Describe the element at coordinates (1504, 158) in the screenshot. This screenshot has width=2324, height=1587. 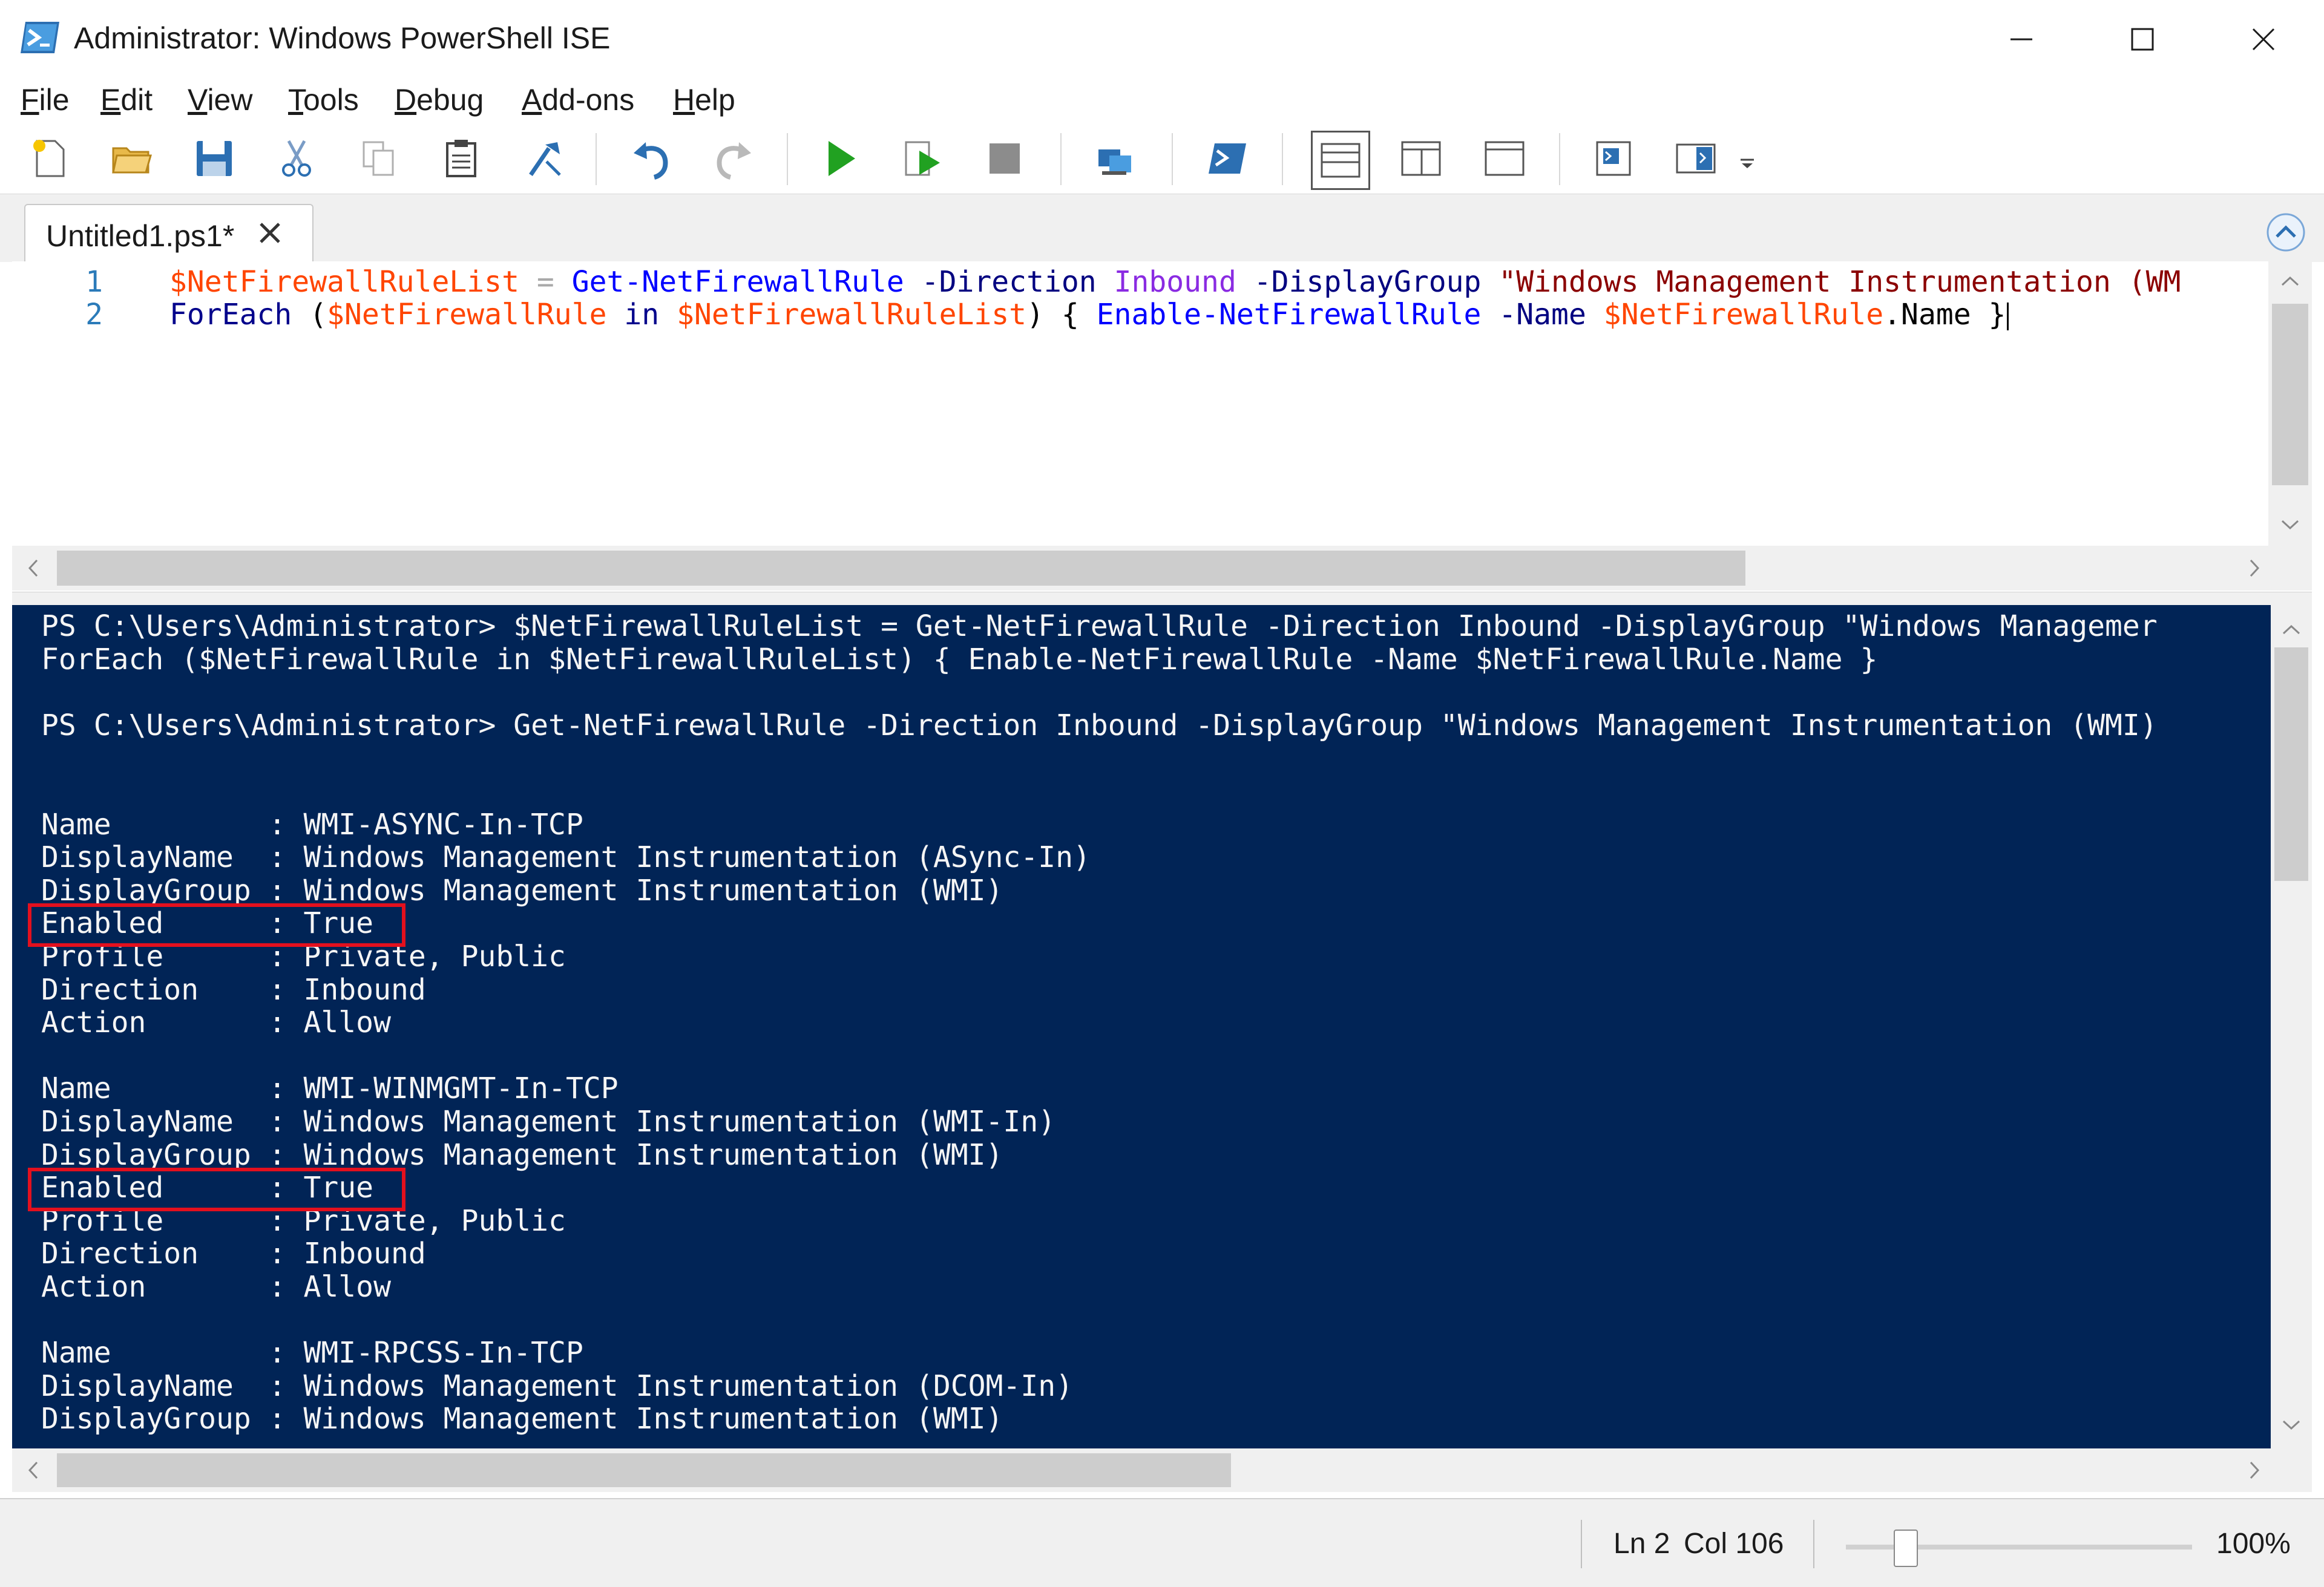
I see `show-script-pane-maximized-button` at that location.